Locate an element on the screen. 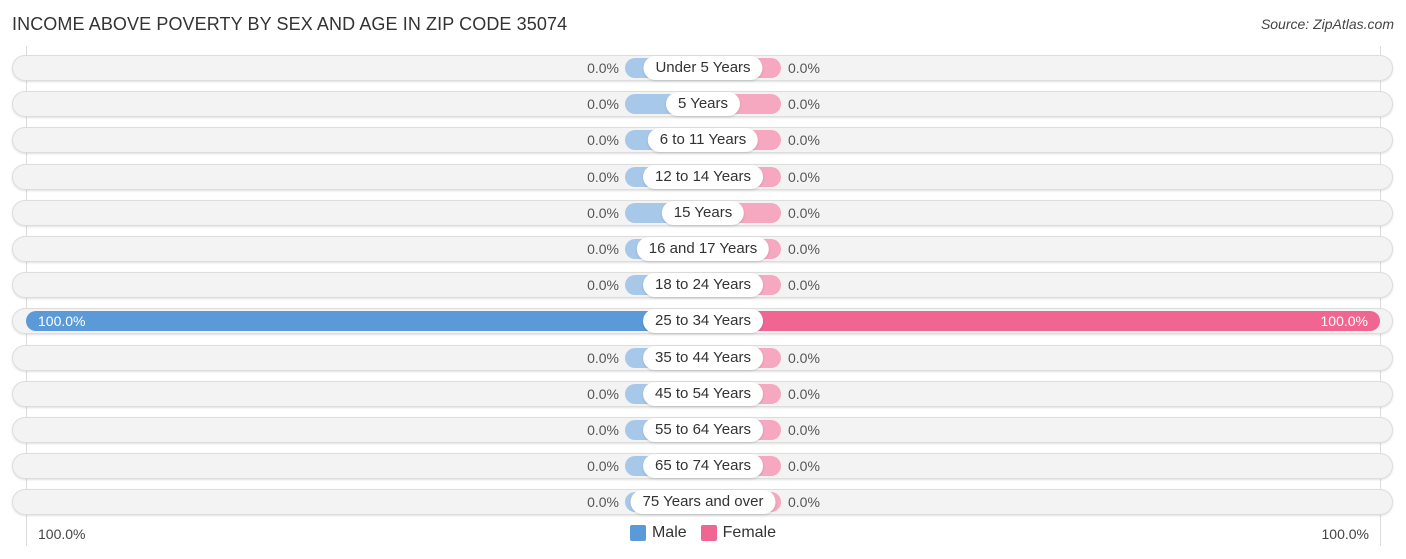 Image resolution: width=1406 pixels, height=559 pixels. chart-row: 0.0% 0.0% 15 Years is located at coordinates (702, 213).